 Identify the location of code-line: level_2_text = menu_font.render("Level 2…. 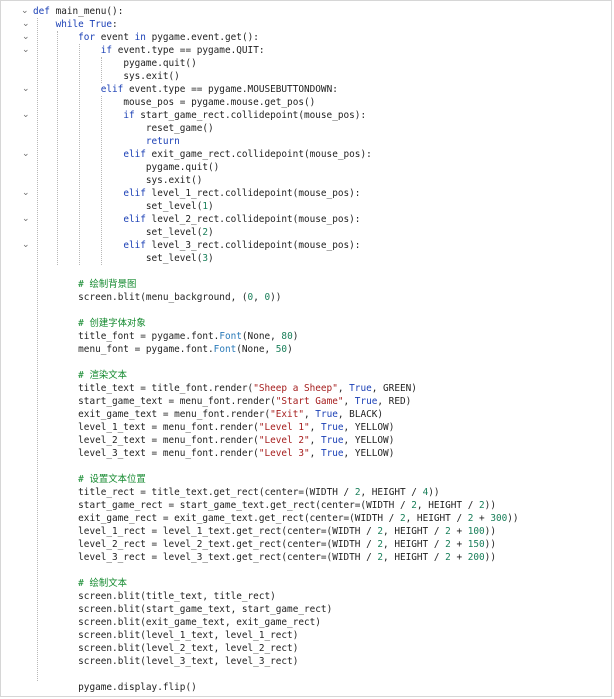
(236, 440).